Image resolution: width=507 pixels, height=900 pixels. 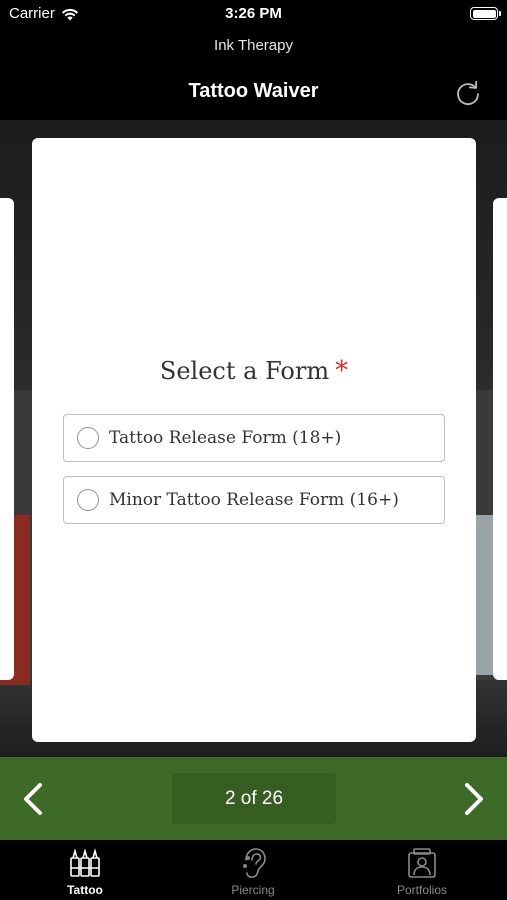 I want to click on page-current: 2, so click(x=230, y=798).